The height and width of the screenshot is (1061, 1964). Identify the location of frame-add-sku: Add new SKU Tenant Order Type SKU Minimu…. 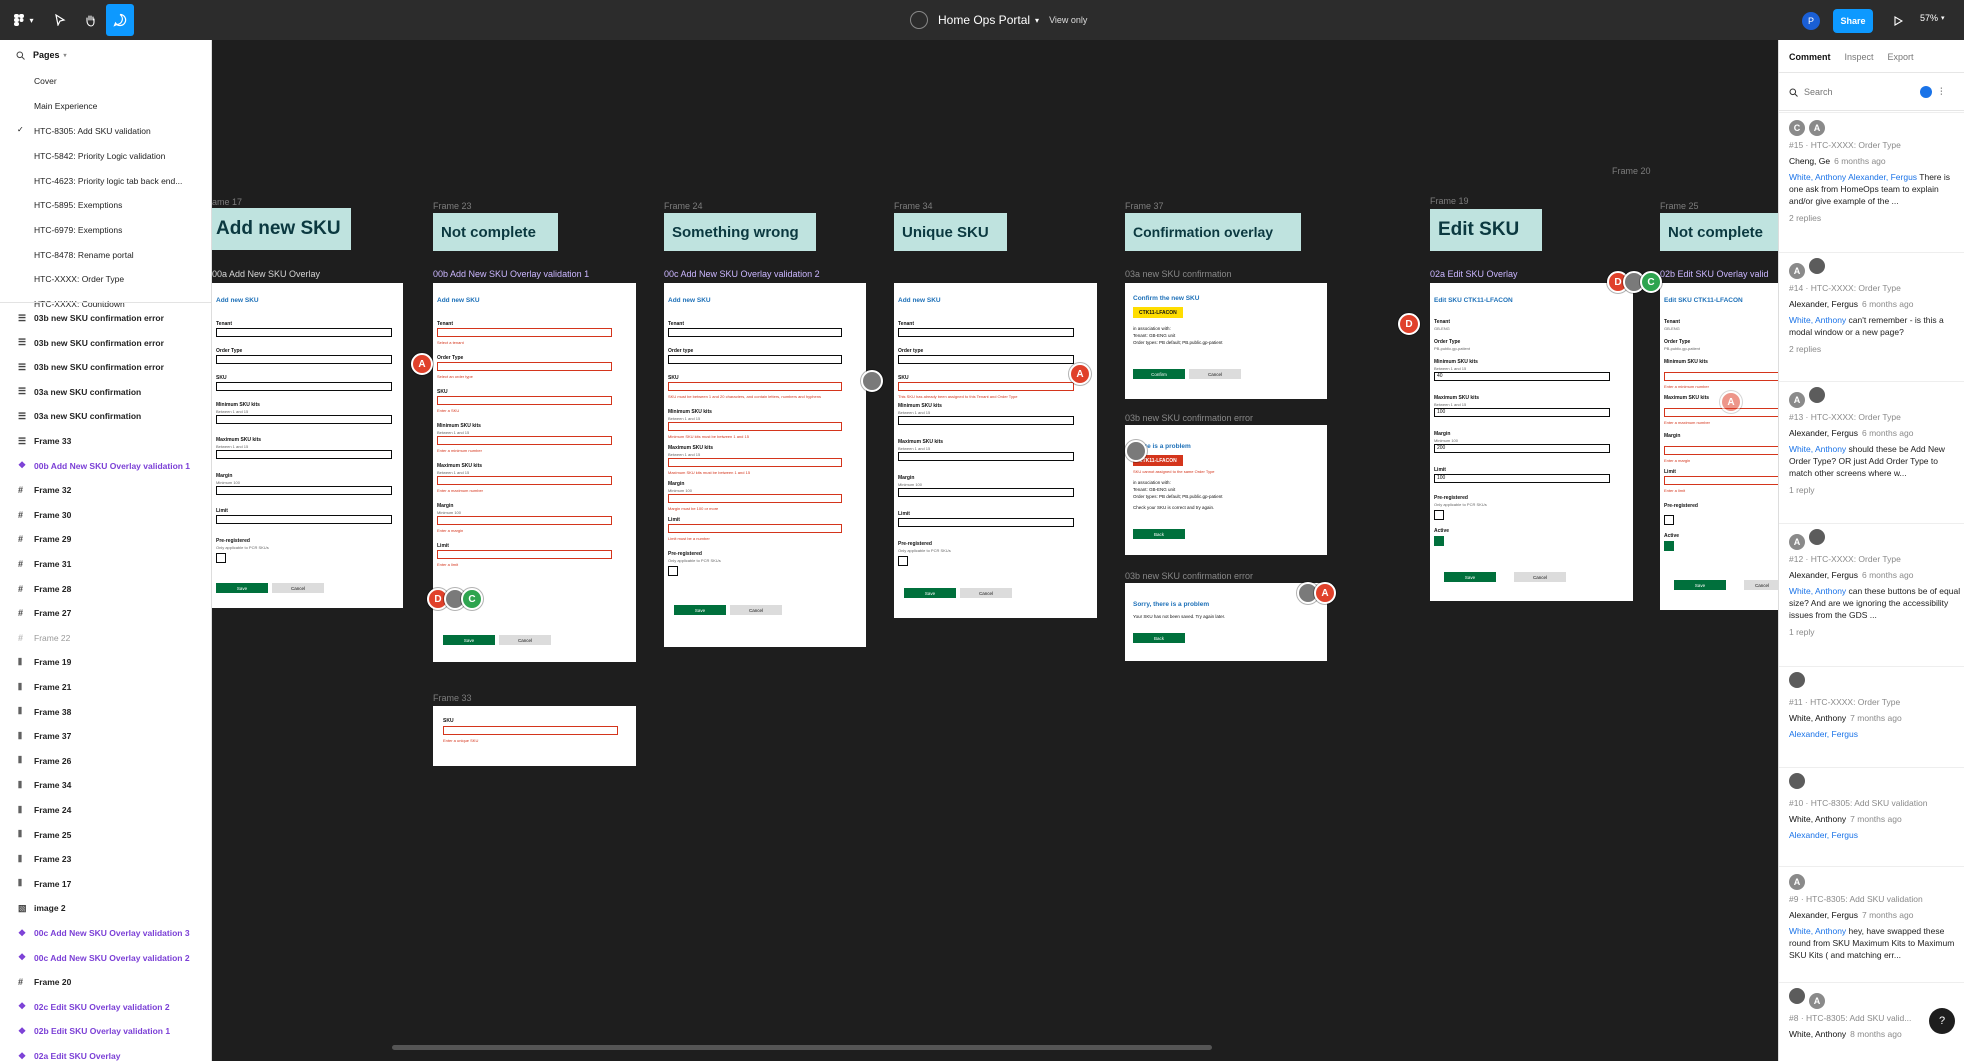
(307, 445).